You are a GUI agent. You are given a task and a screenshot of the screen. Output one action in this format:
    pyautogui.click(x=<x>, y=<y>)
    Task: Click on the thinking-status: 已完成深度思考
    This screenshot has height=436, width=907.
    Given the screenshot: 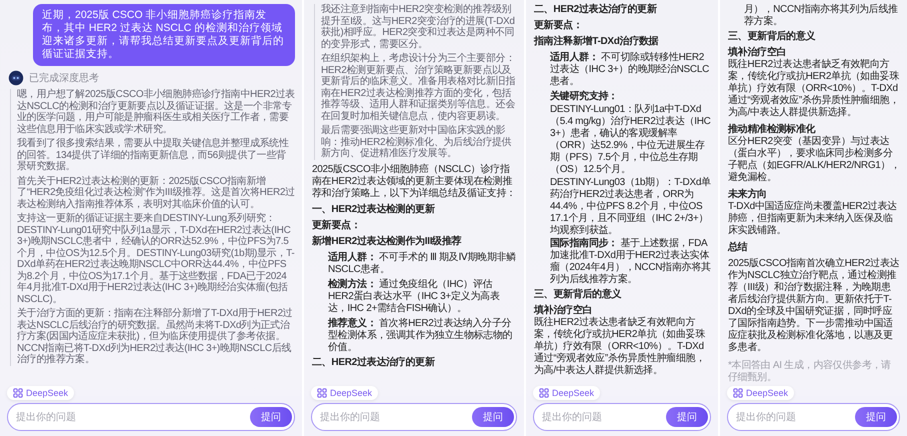 What is the action you would take?
    pyautogui.click(x=64, y=78)
    